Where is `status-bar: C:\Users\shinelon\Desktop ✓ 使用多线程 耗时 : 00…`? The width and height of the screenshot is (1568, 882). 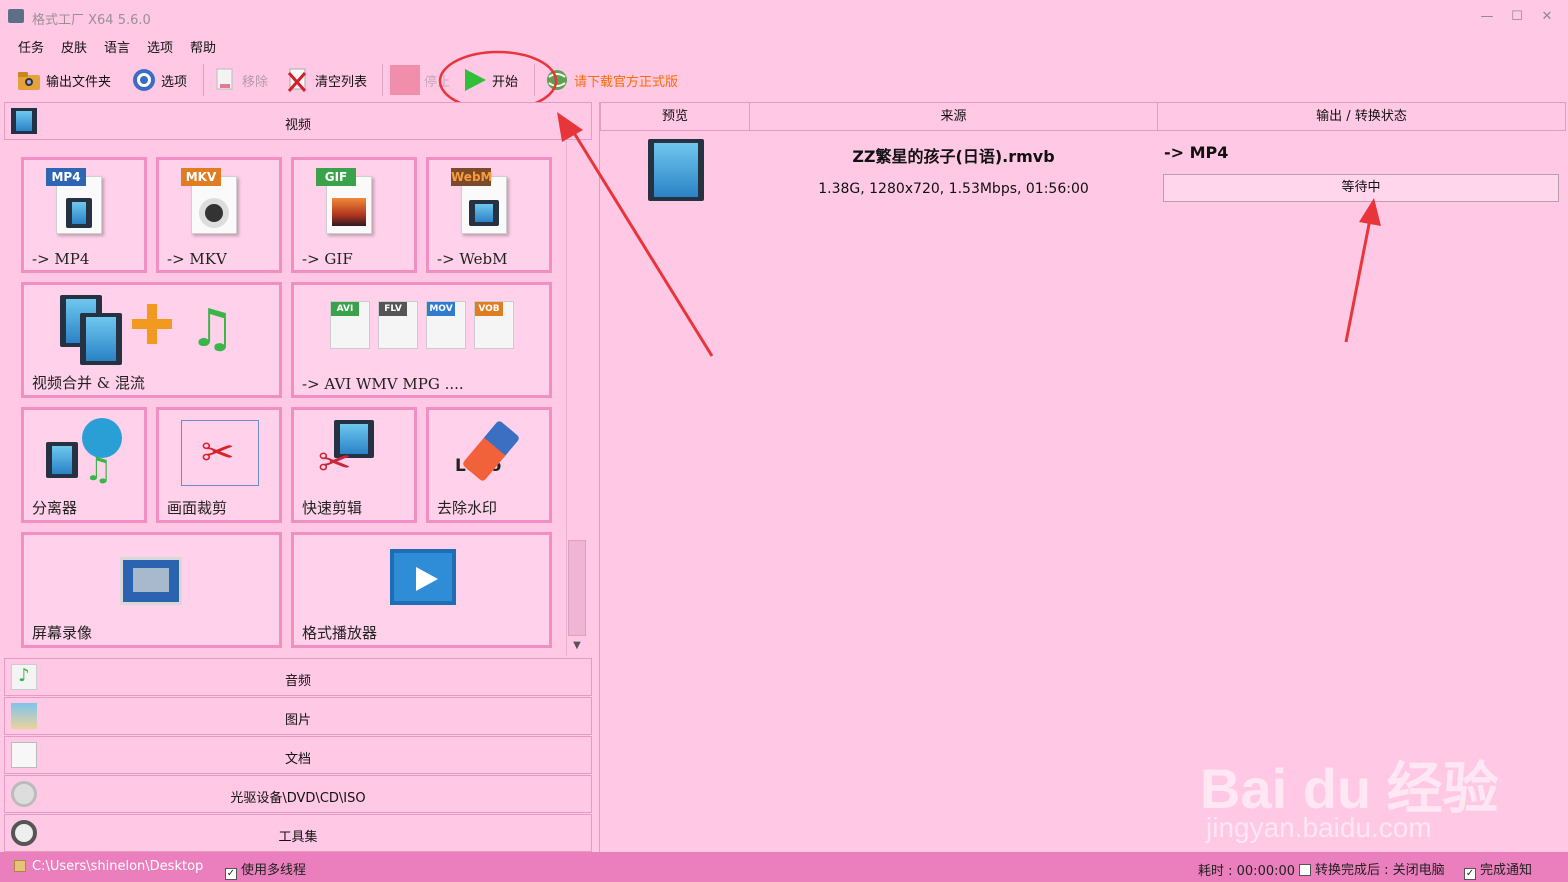 status-bar: C:\Users\shinelon\Desktop ✓ 使用多线程 耗时 : 00… is located at coordinates (784, 867).